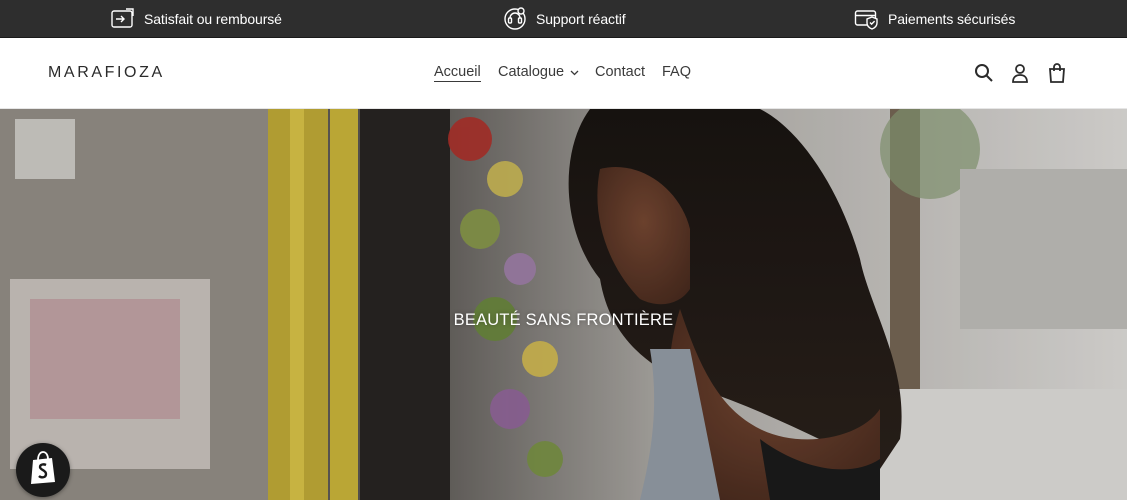  What do you see at coordinates (581, 19) in the screenshot?
I see `feature-label: Support réactif` at bounding box center [581, 19].